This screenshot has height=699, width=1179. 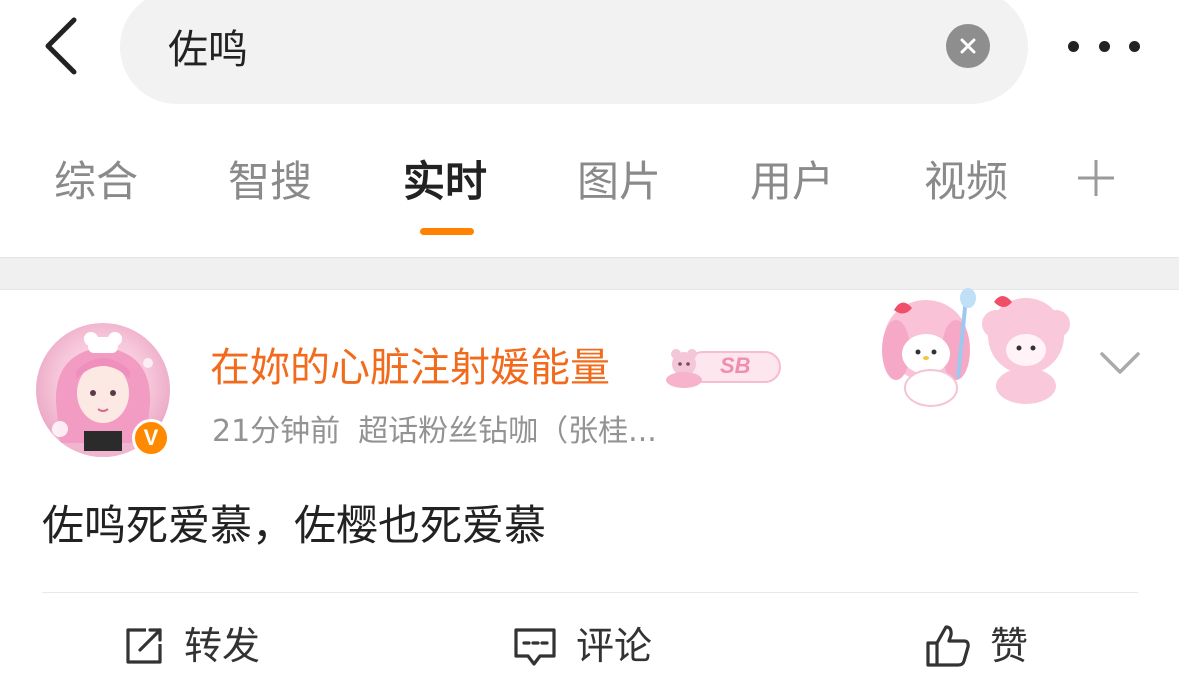 I want to click on comment-label: 评论, so click(x=614, y=646).